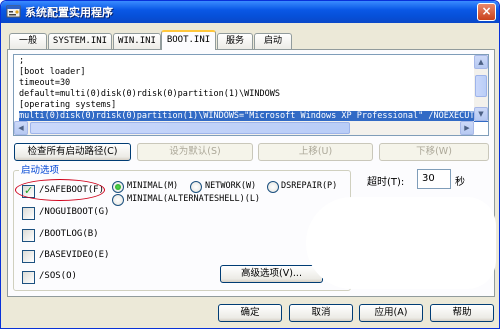  Describe the element at coordinates (52, 72) in the screenshot. I see `boot-ini-line: [boot loader]` at that location.